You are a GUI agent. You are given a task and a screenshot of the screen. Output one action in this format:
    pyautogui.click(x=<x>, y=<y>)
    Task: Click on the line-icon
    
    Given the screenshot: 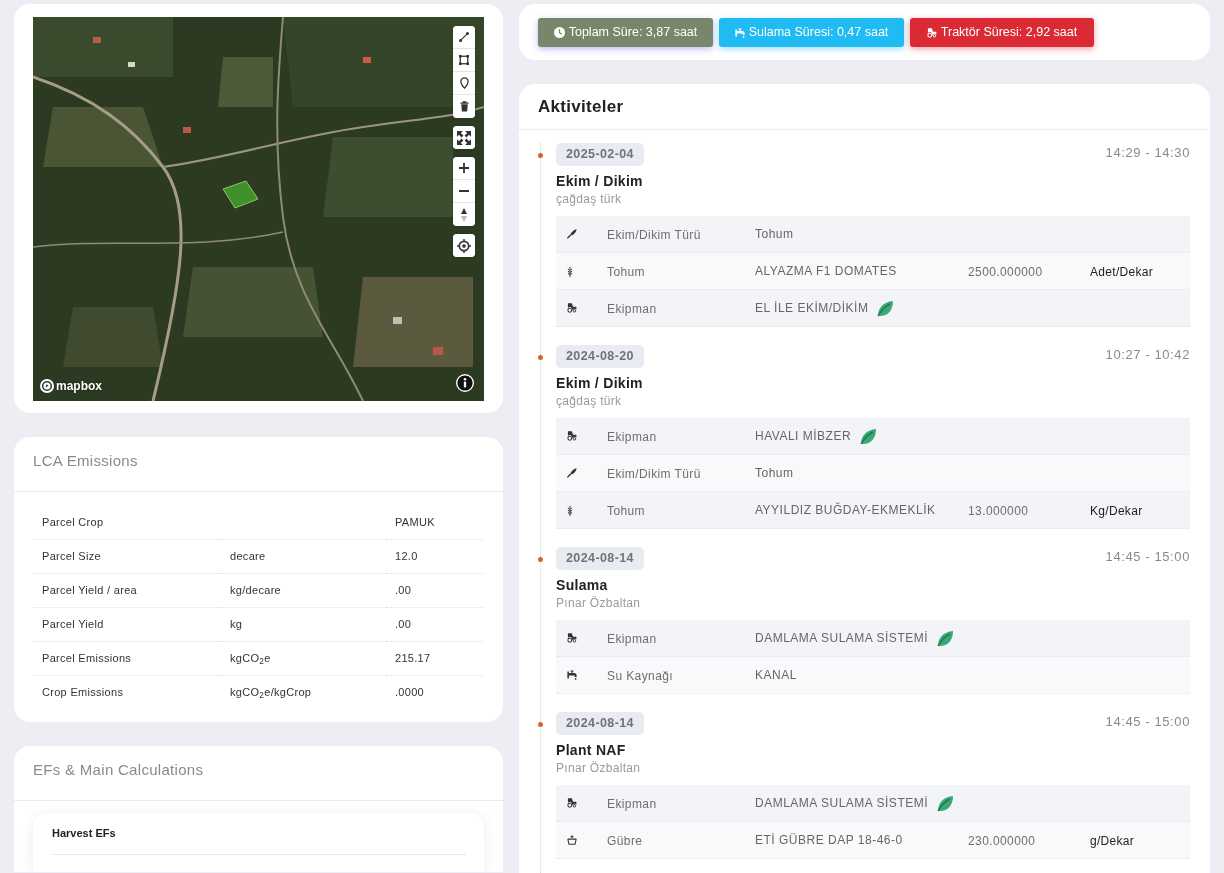 What is the action you would take?
    pyautogui.click(x=464, y=37)
    